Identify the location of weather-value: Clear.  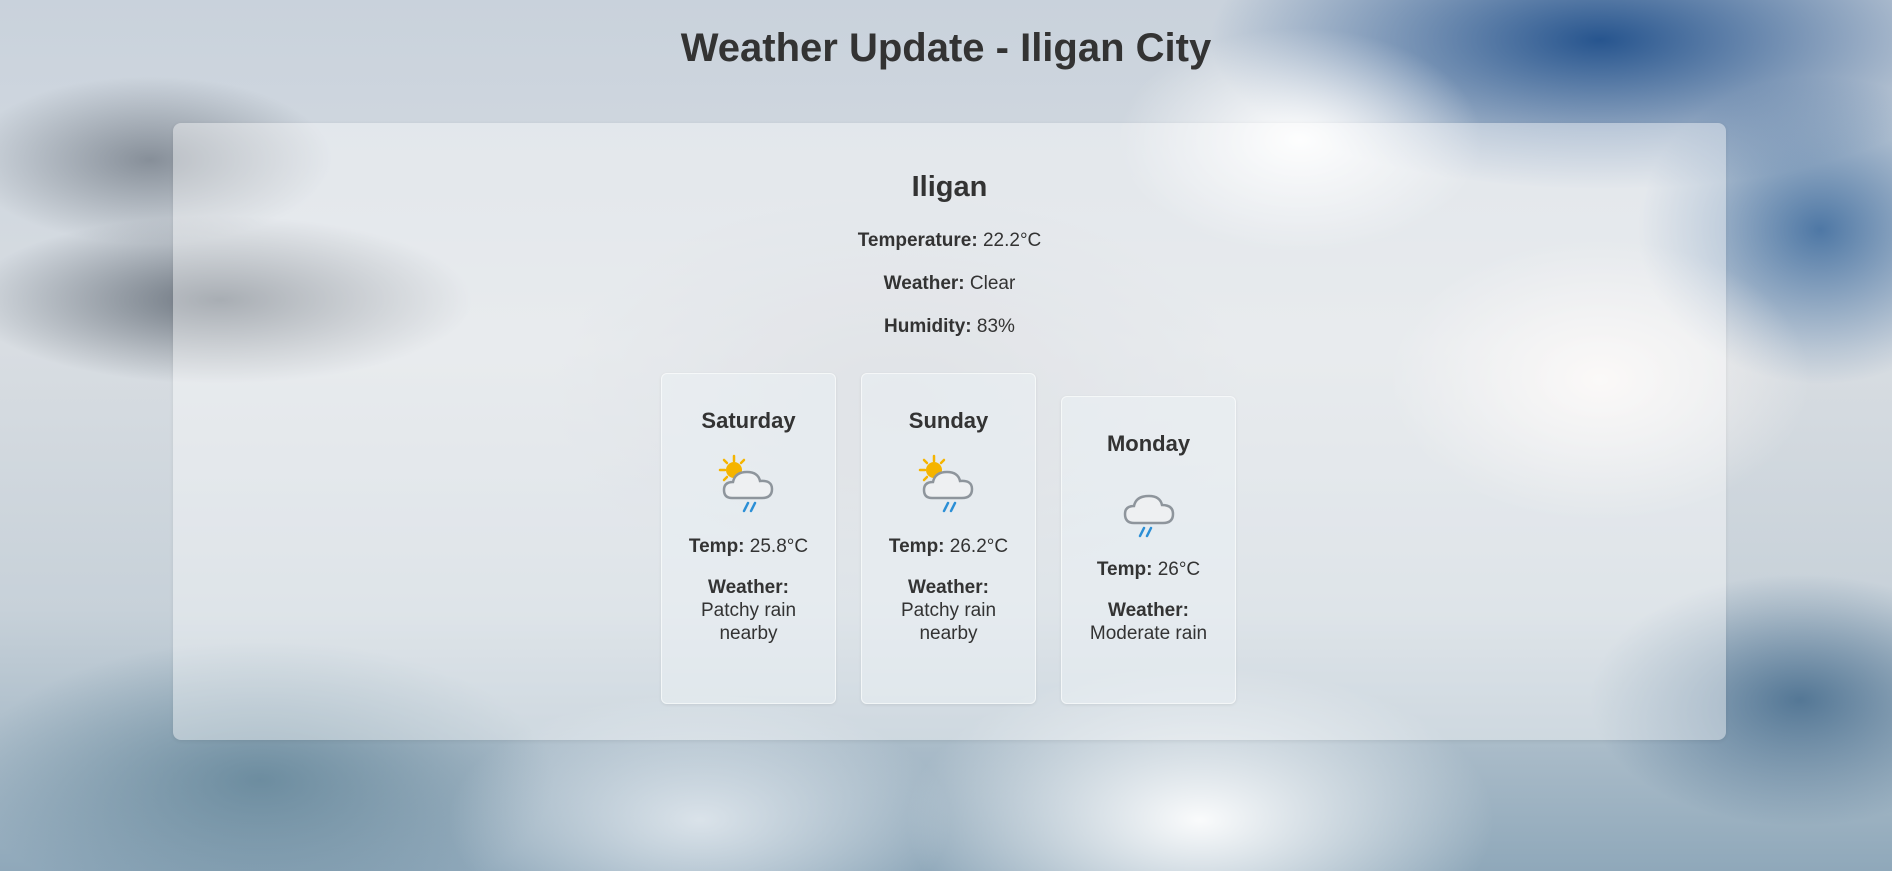
(992, 283).